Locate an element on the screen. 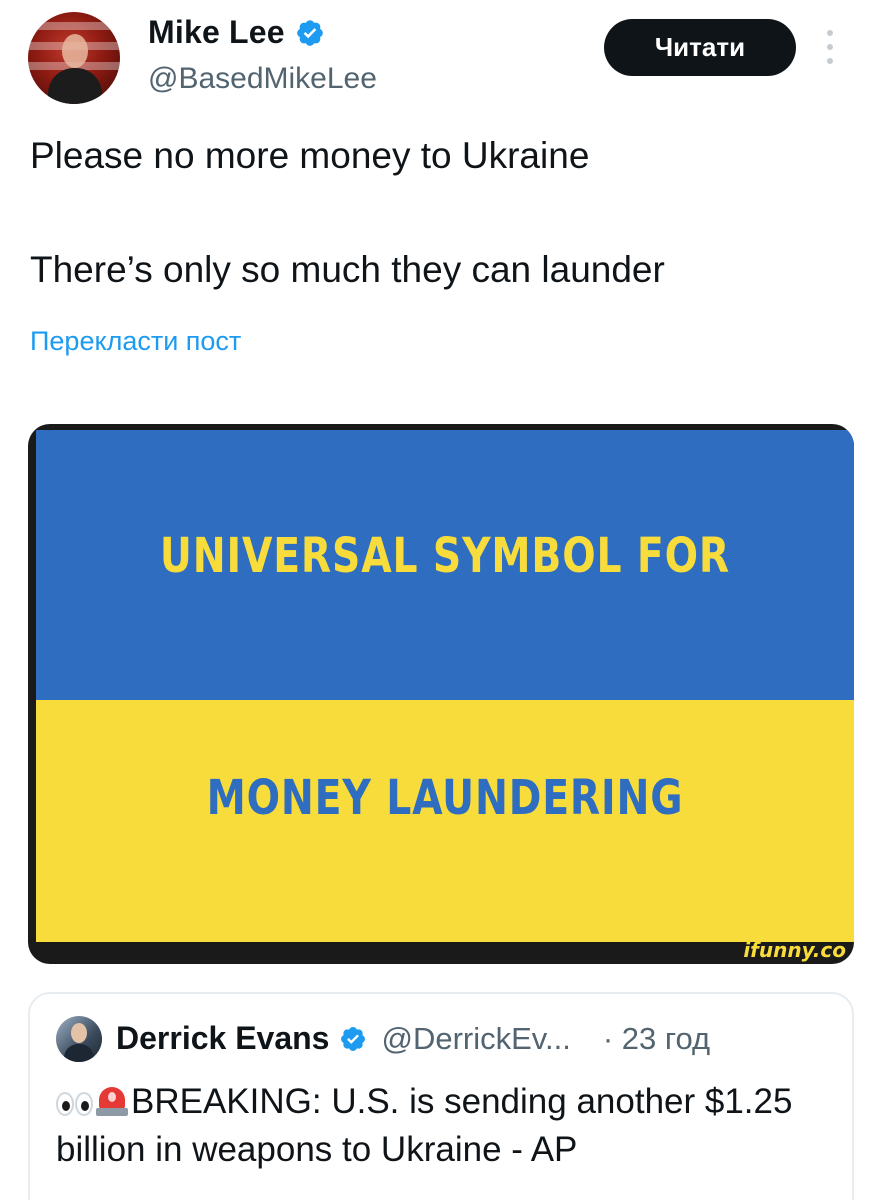 Image resolution: width=880 pixels, height=1200 pixels. quoted-author-name: Derrick Evans is located at coordinates (222, 1038).